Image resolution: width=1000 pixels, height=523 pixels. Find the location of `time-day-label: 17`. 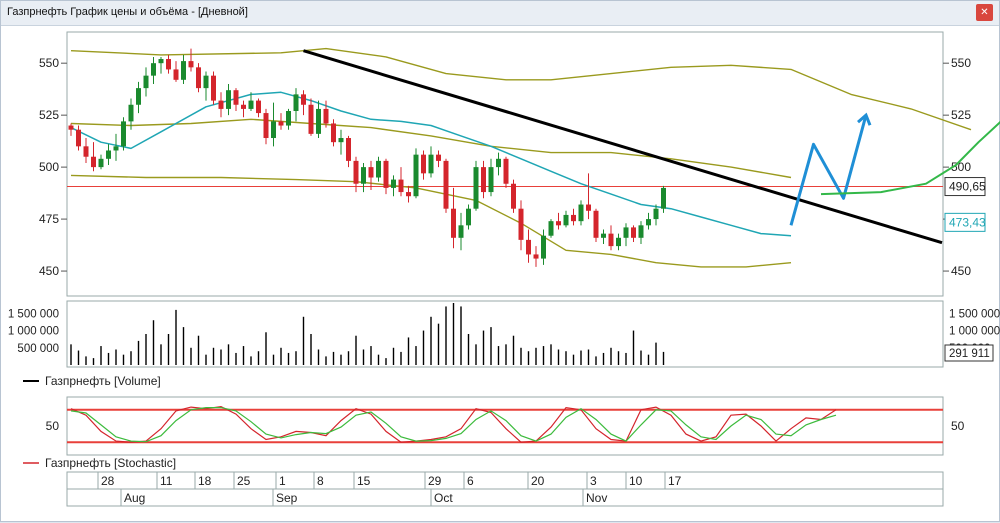

time-day-label: 17 is located at coordinates (675, 481).